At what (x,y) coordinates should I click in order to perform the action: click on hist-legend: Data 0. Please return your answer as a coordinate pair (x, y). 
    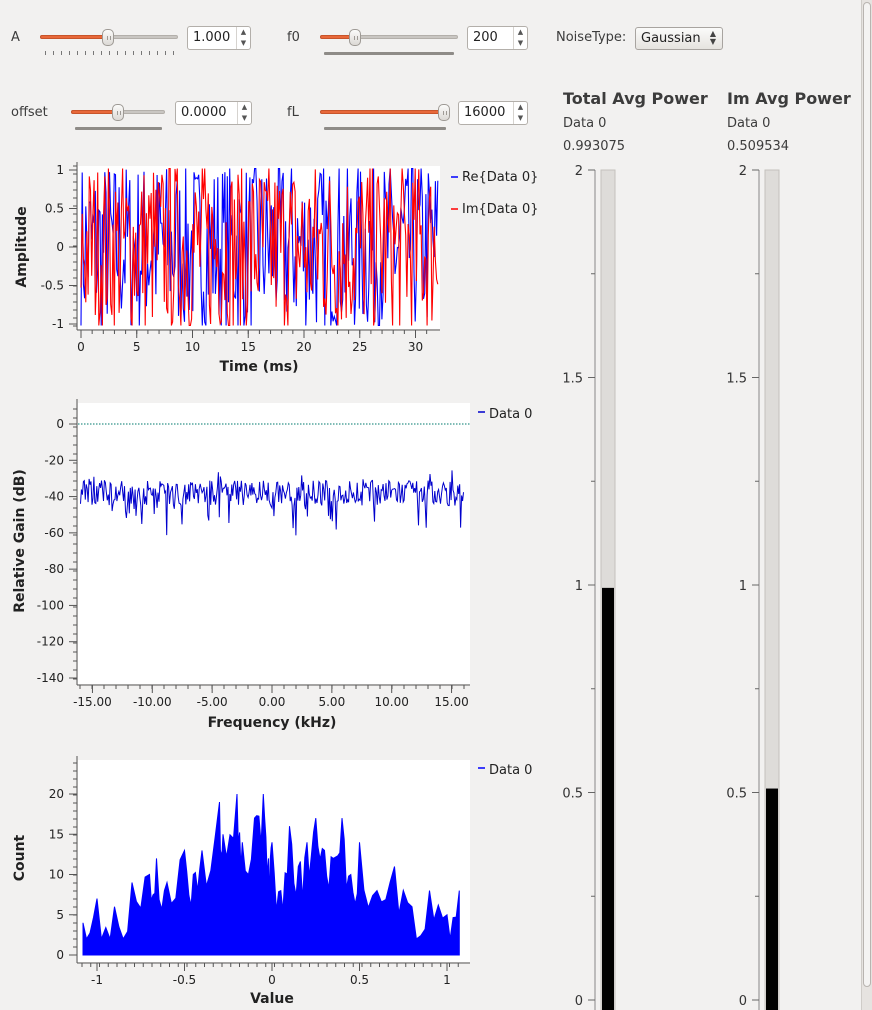
    Looking at the image, I should click on (510, 770).